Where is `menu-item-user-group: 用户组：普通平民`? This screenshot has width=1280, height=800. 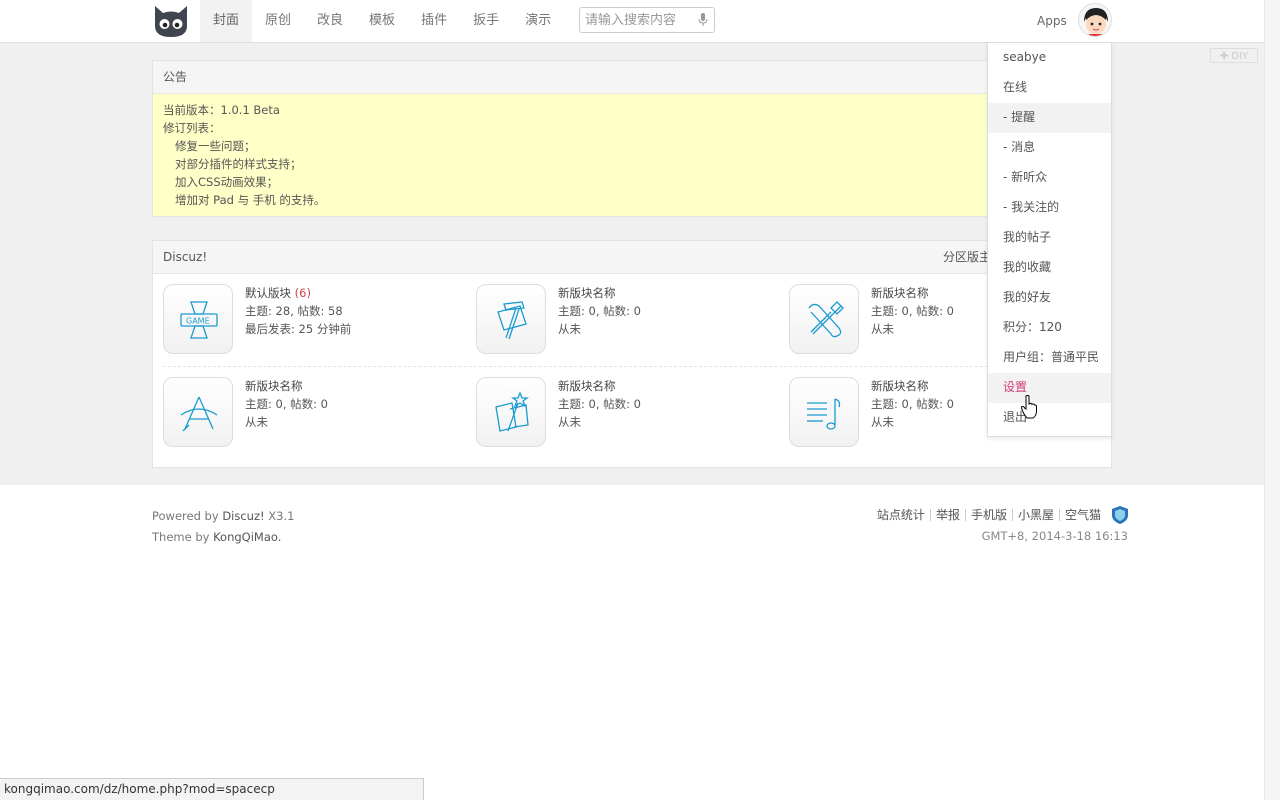 menu-item-user-group: 用户组：普通平民 is located at coordinates (1049, 358).